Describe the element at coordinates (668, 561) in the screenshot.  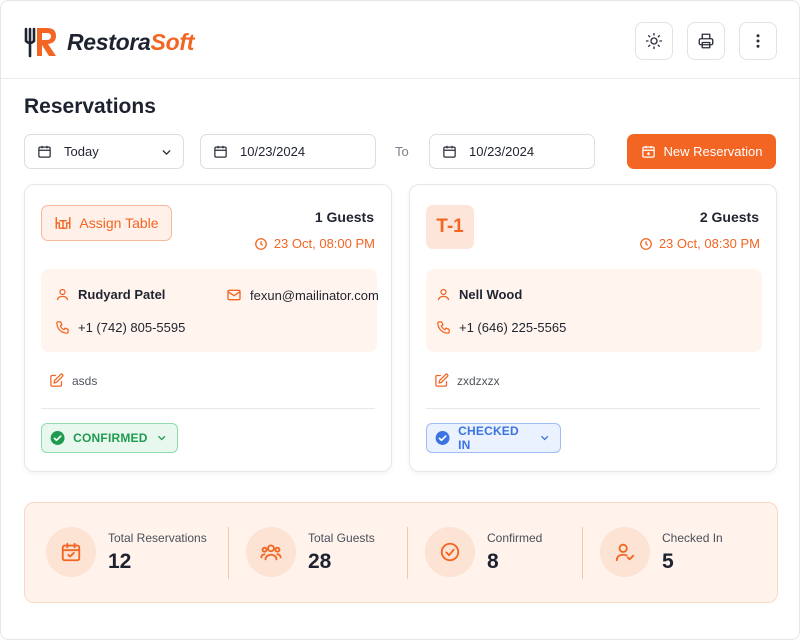
I see `stat-value: 5` at that location.